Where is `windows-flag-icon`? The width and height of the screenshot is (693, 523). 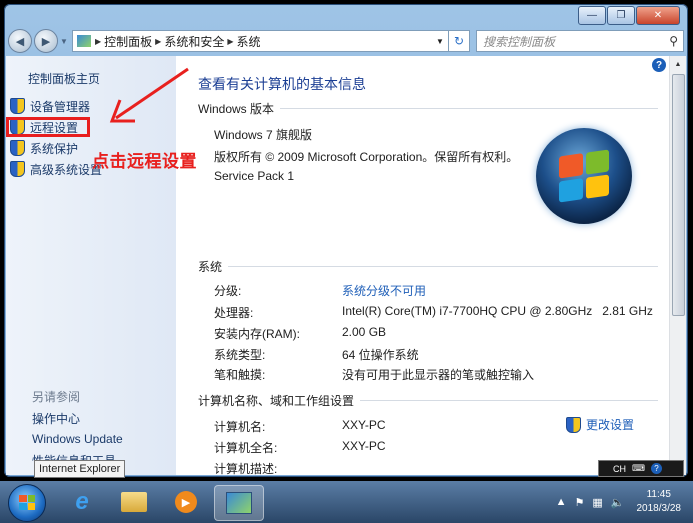
windows-flag-icon is located at coordinates (27, 502).